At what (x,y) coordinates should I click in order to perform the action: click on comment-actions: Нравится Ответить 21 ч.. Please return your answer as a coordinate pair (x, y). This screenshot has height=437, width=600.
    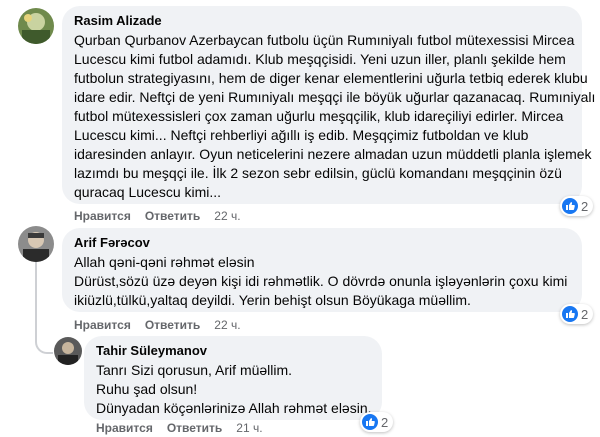
    Looking at the image, I should click on (186, 428).